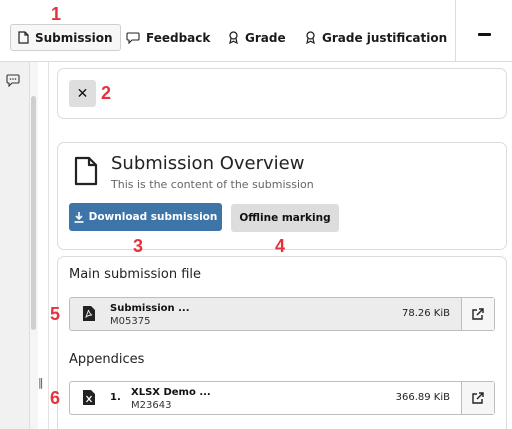 Image resolution: width=512 pixels, height=429 pixels. What do you see at coordinates (455, 31) in the screenshot?
I see `topbar-divider` at bounding box center [455, 31].